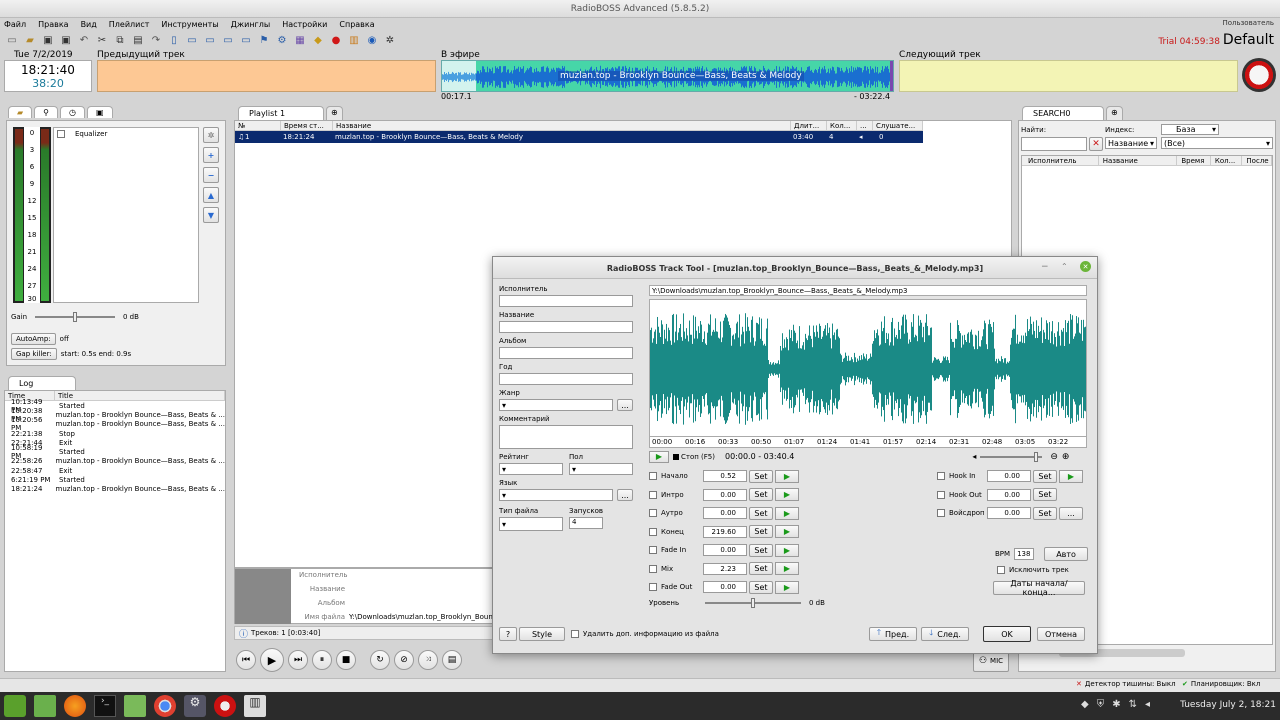 Image resolution: width=1280 pixels, height=720 pixels. I want to click on gender-select, so click(601, 469).